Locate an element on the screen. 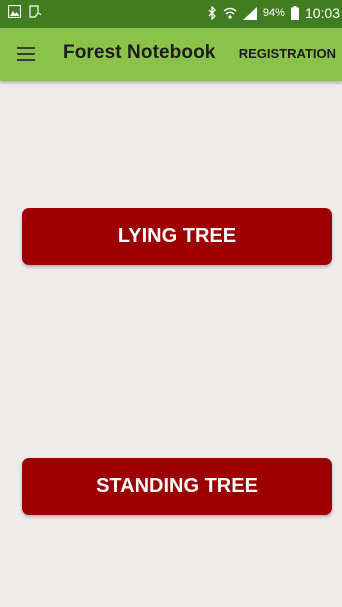 The height and width of the screenshot is (607, 342). hamburger-icon is located at coordinates (27, 57).